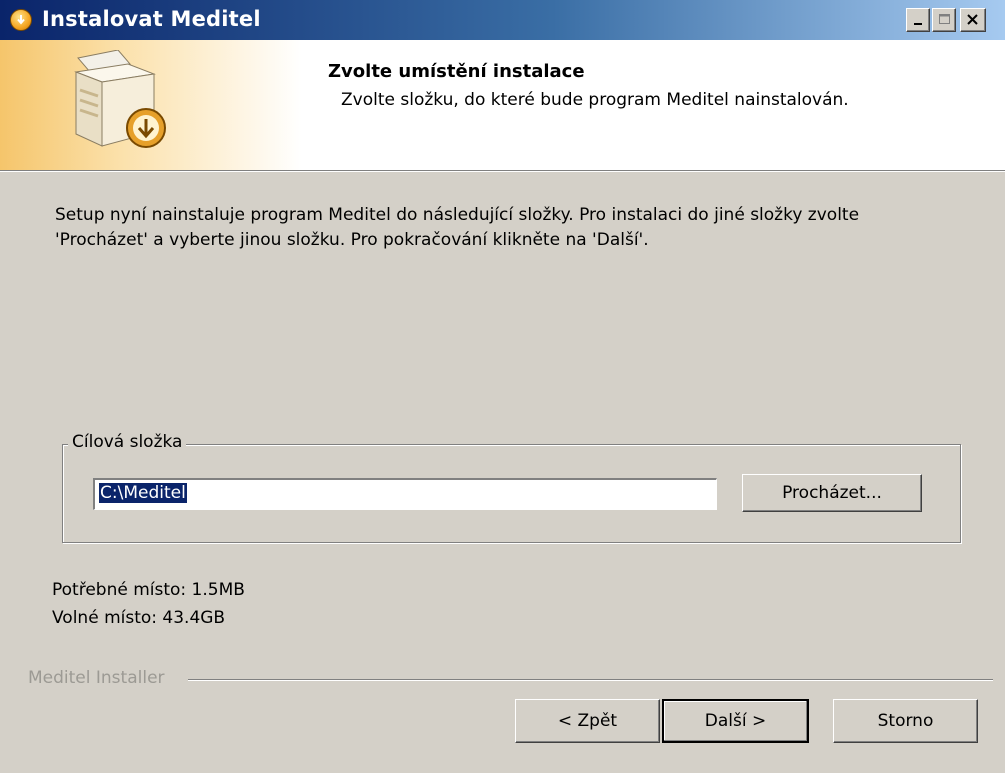 This screenshot has width=1005, height=773. Describe the element at coordinates (139, 618) in the screenshot. I see `space-available: Volné místo: 43.4GB` at that location.